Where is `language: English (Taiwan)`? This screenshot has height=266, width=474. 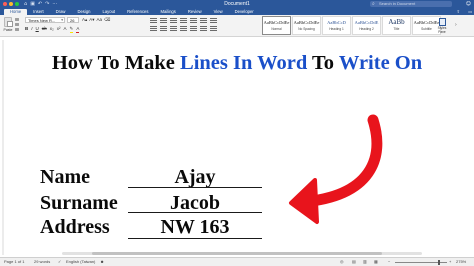
language: English (Taiwan) is located at coordinates (80, 262).